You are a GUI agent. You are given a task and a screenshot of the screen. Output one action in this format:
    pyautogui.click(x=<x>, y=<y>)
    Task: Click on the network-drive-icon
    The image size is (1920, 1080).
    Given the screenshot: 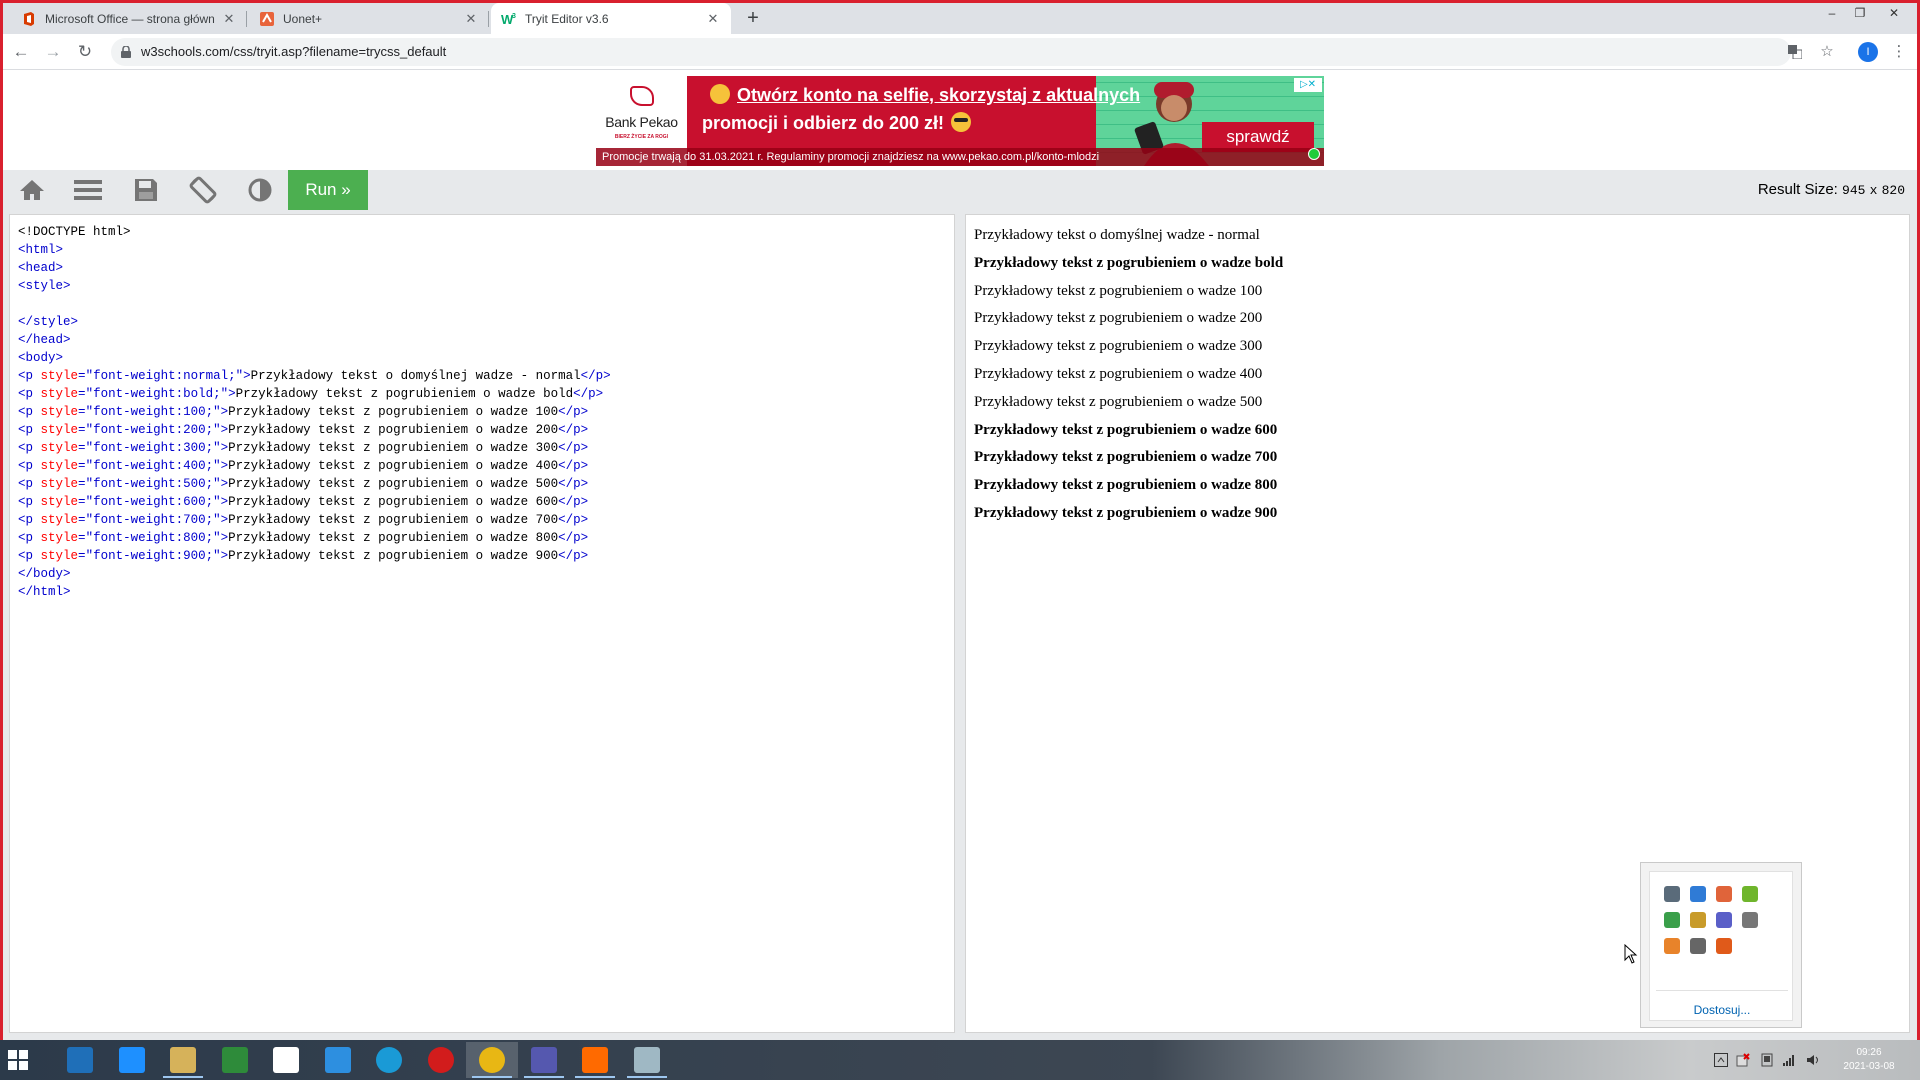 What is the action you would take?
    pyautogui.click(x=1698, y=894)
    